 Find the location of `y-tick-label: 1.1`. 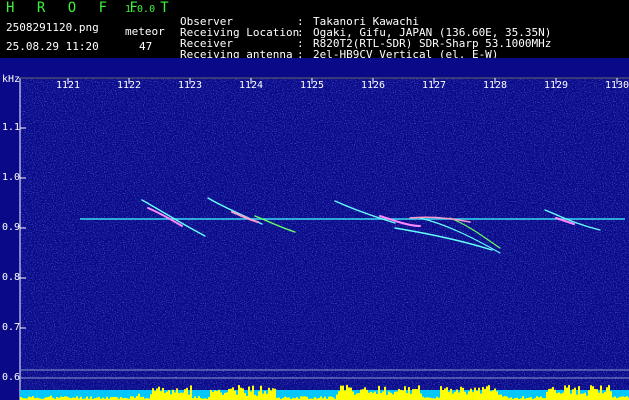

y-tick-label: 1.1 is located at coordinates (11, 127).